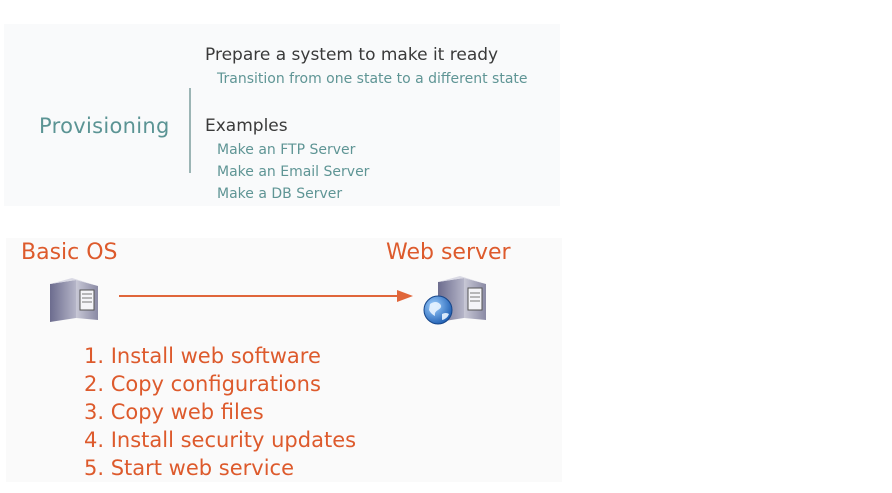 The image size is (892, 493). I want to click on step-copy-web-files: 3. Copy web files, so click(174, 412).